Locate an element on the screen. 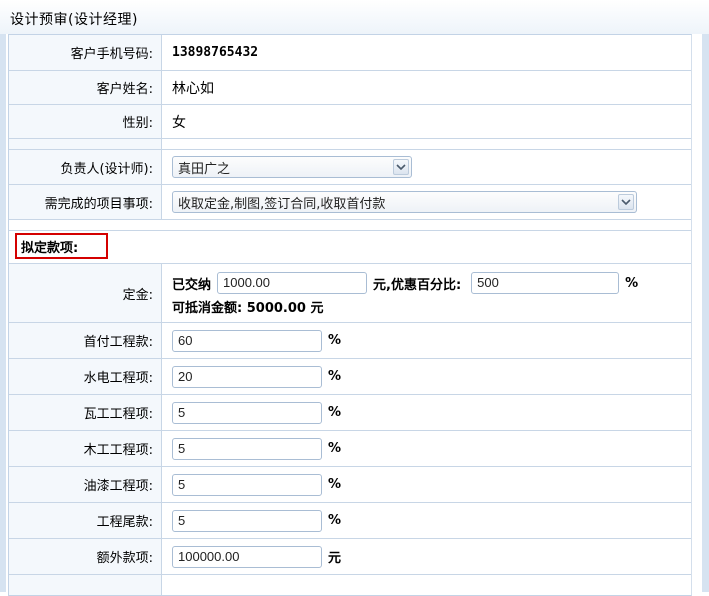 Image resolution: width=709 pixels, height=596 pixels. item-label: 瓦工工程项: is located at coordinates (118, 414).